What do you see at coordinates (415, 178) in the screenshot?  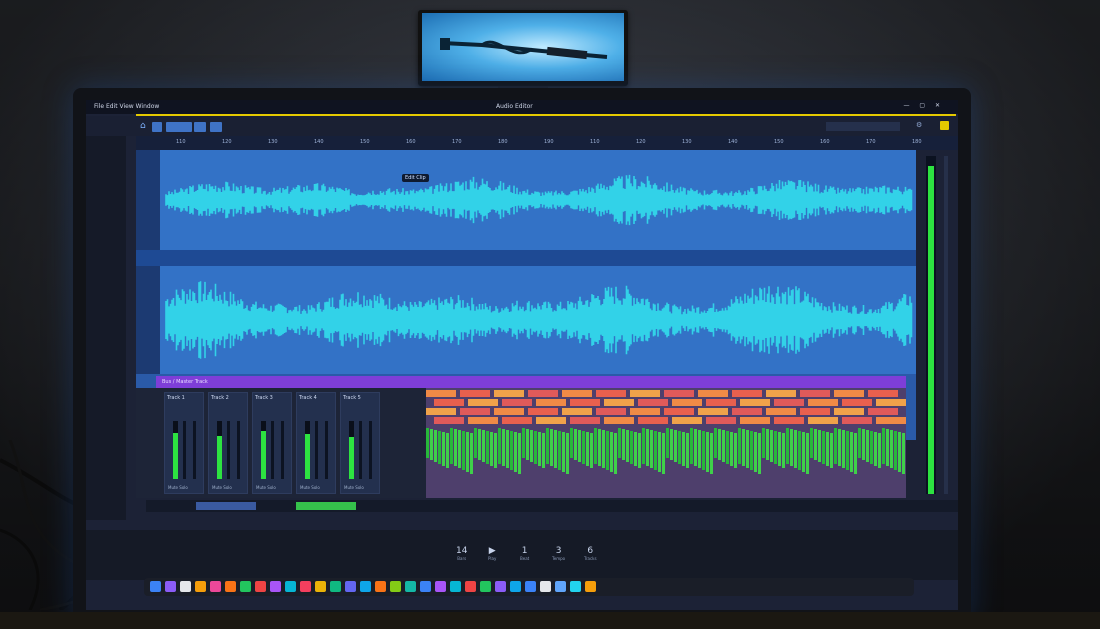 I see `clip-label: Edit Clip` at bounding box center [415, 178].